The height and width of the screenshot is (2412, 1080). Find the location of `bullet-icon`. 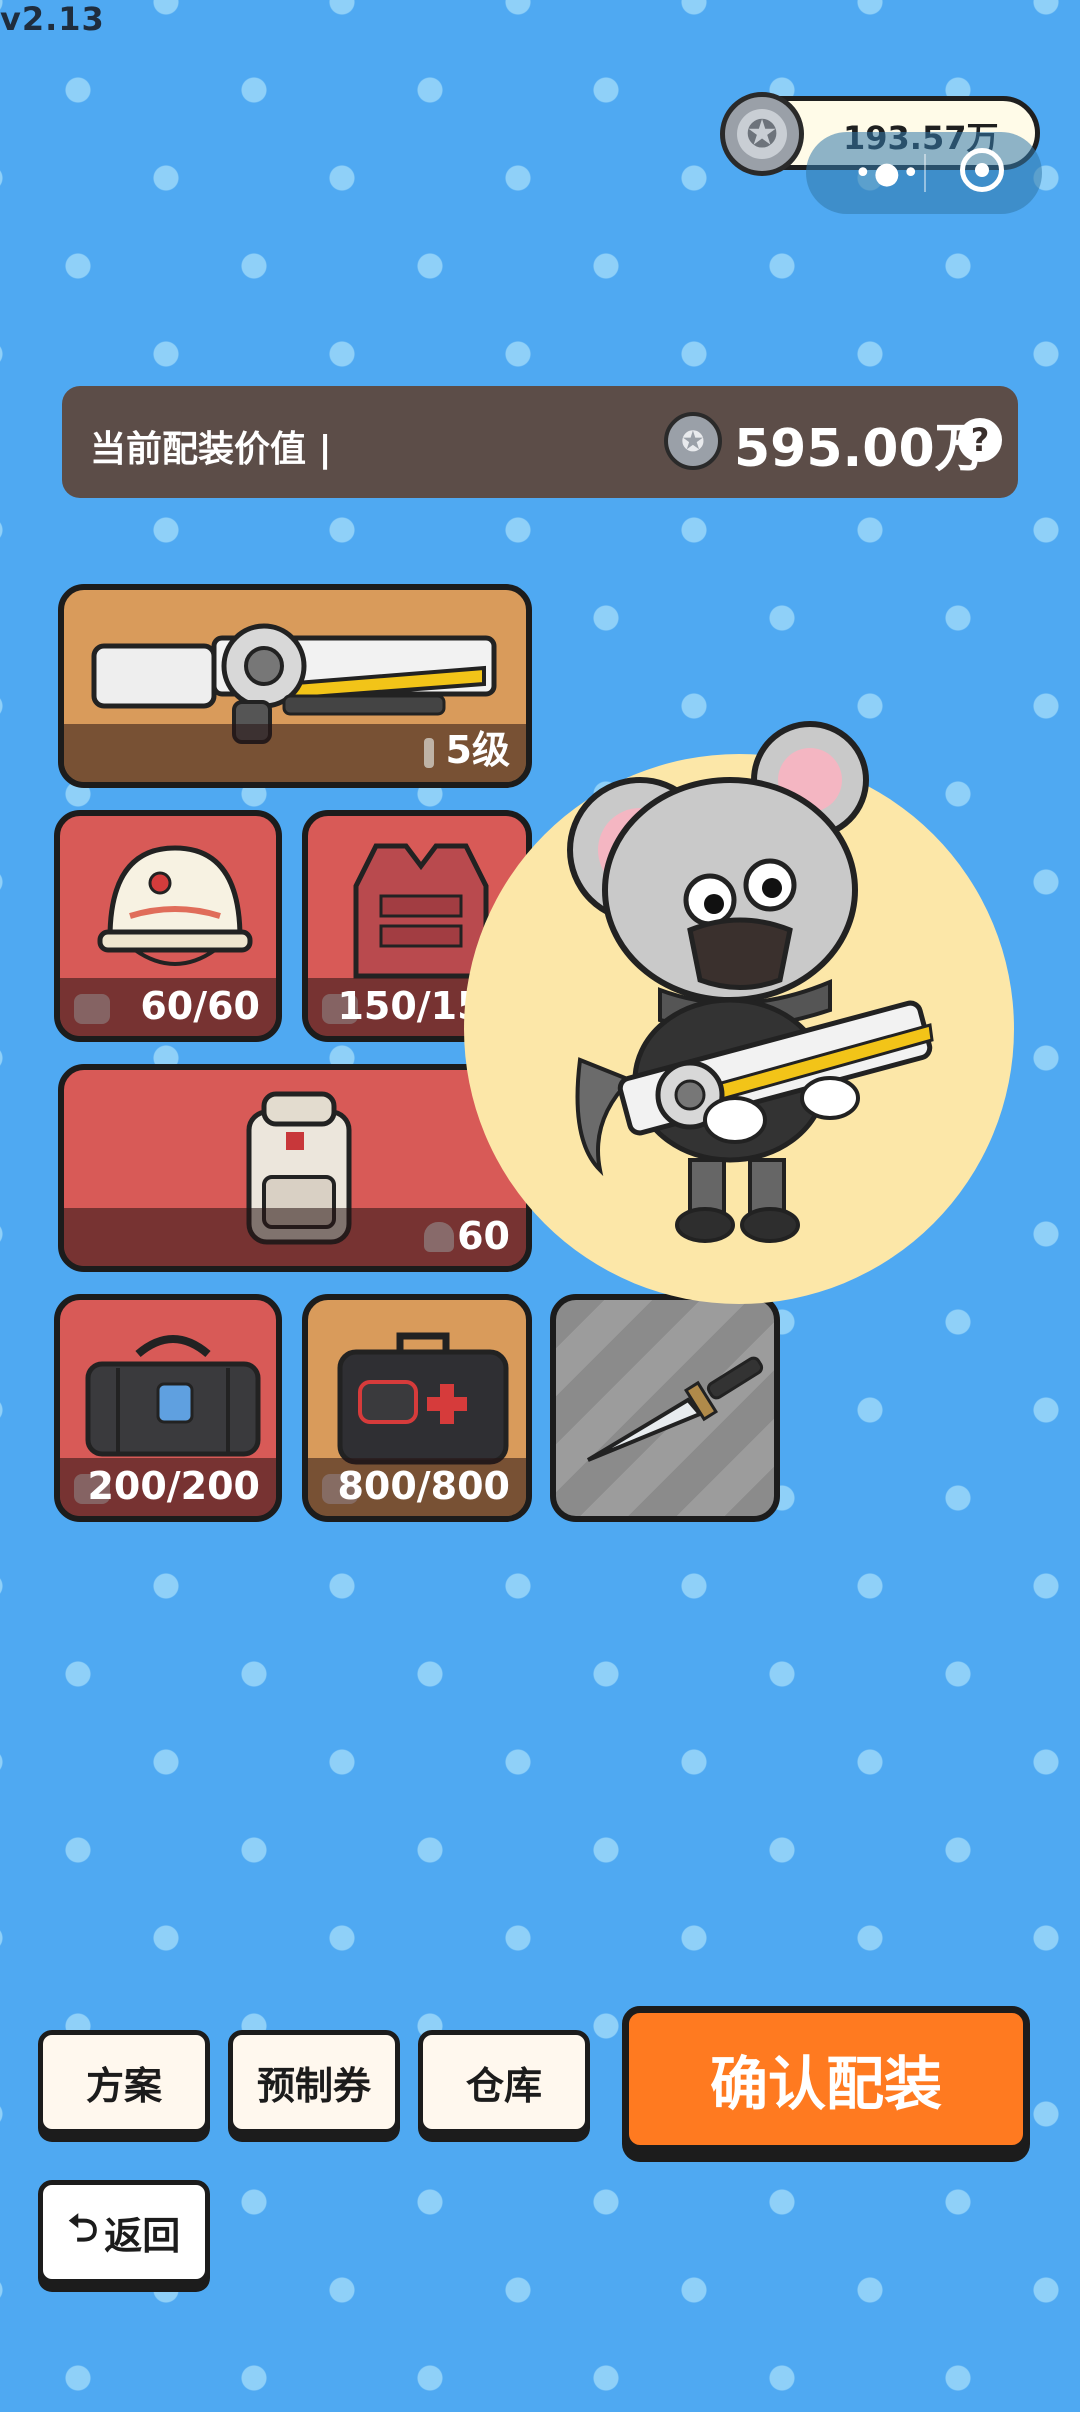

bullet-icon is located at coordinates (429, 753).